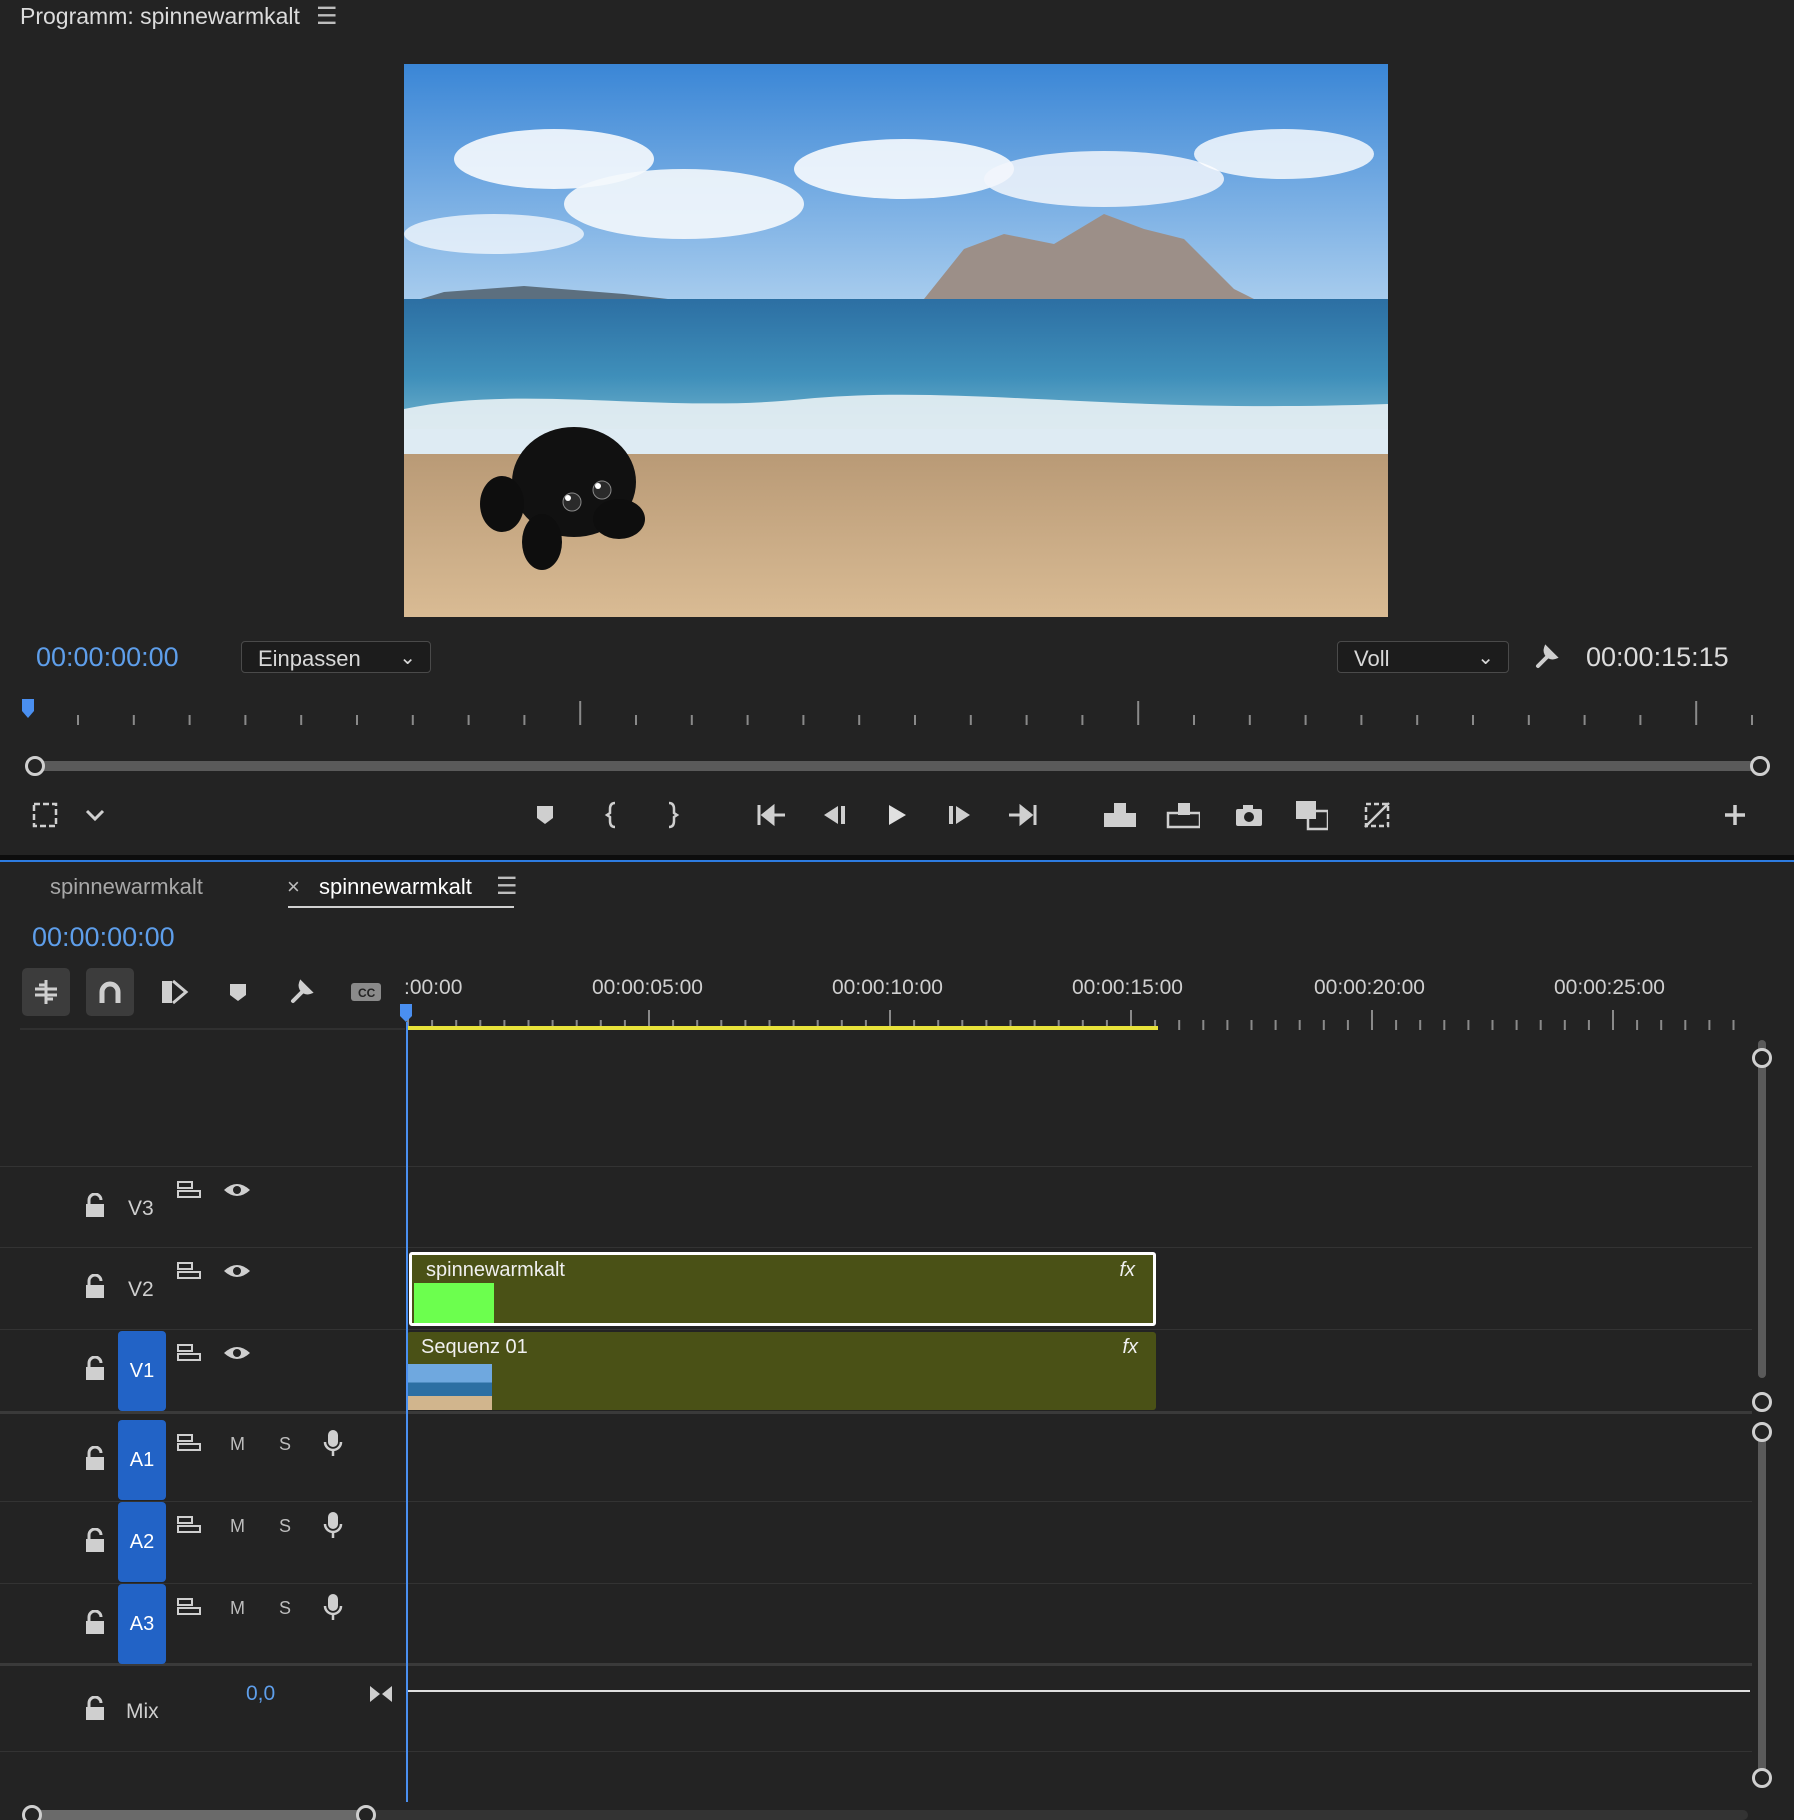 This screenshot has height=1820, width=1794. Describe the element at coordinates (671, 815) in the screenshot. I see `mark-out-icon` at that location.